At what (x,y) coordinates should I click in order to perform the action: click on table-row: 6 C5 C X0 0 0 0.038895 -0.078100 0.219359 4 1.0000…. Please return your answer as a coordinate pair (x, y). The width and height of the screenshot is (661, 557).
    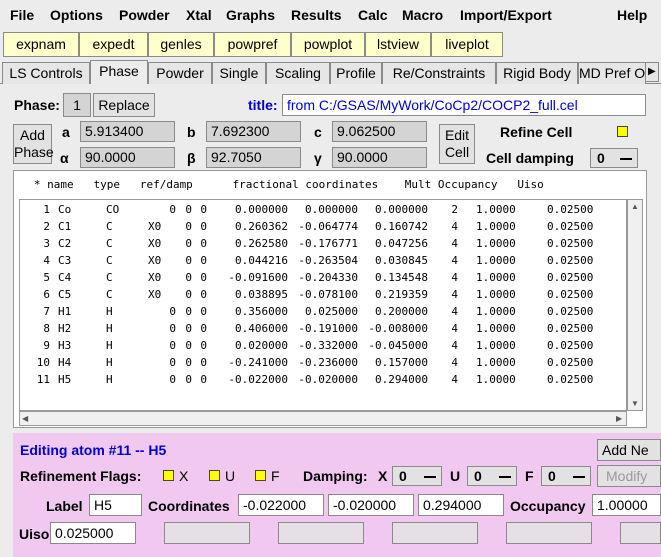
    Looking at the image, I should click on (323, 294).